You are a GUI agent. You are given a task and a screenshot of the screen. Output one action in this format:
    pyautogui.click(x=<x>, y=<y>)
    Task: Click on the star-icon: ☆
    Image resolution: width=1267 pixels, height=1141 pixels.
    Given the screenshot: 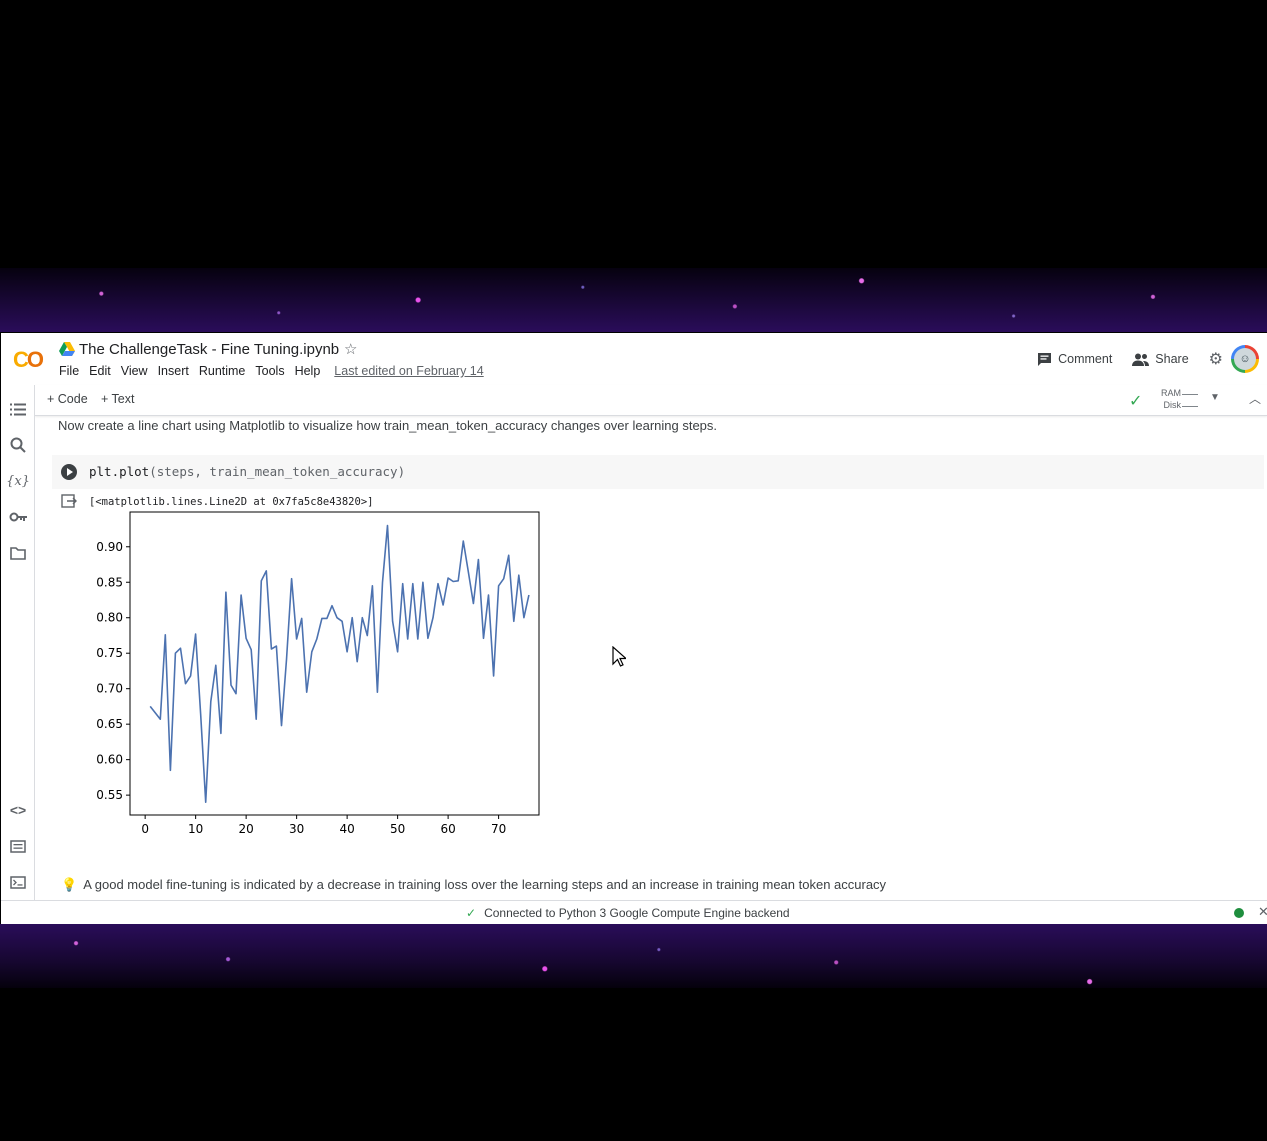 What is the action you would take?
    pyautogui.click(x=350, y=349)
    